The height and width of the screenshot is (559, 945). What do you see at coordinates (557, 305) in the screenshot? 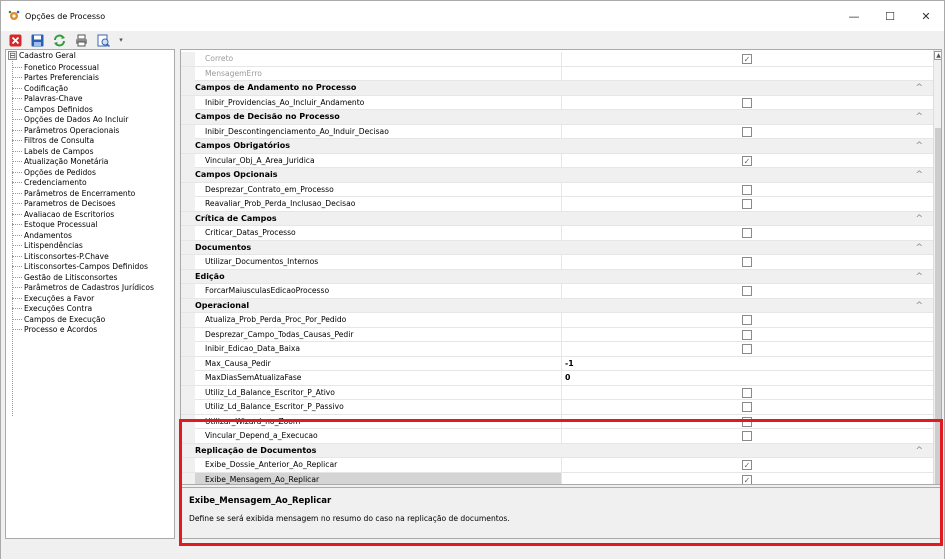
I see `category-row: Operacional ^` at bounding box center [557, 305].